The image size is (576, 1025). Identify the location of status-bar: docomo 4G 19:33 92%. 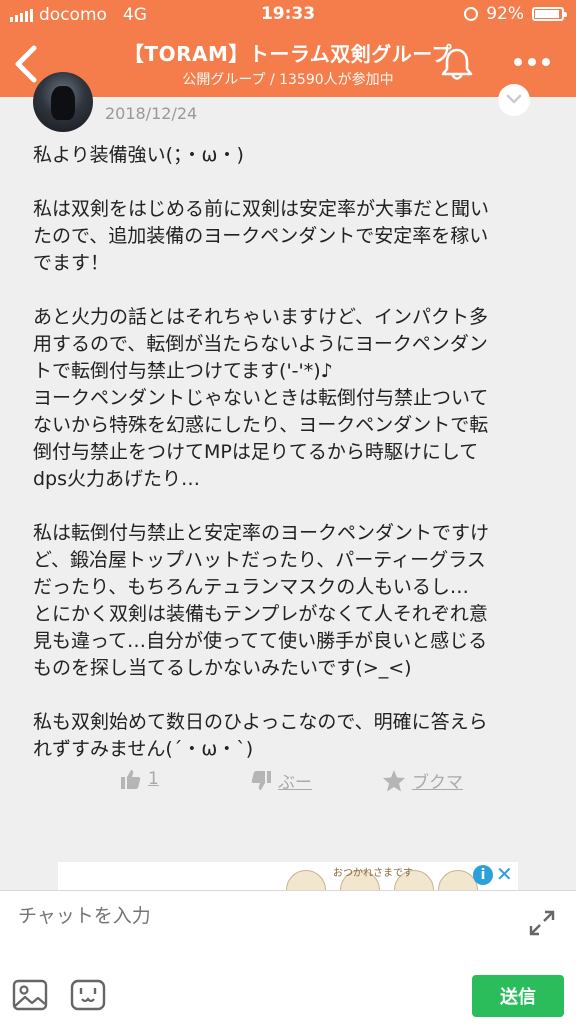
(288, 15).